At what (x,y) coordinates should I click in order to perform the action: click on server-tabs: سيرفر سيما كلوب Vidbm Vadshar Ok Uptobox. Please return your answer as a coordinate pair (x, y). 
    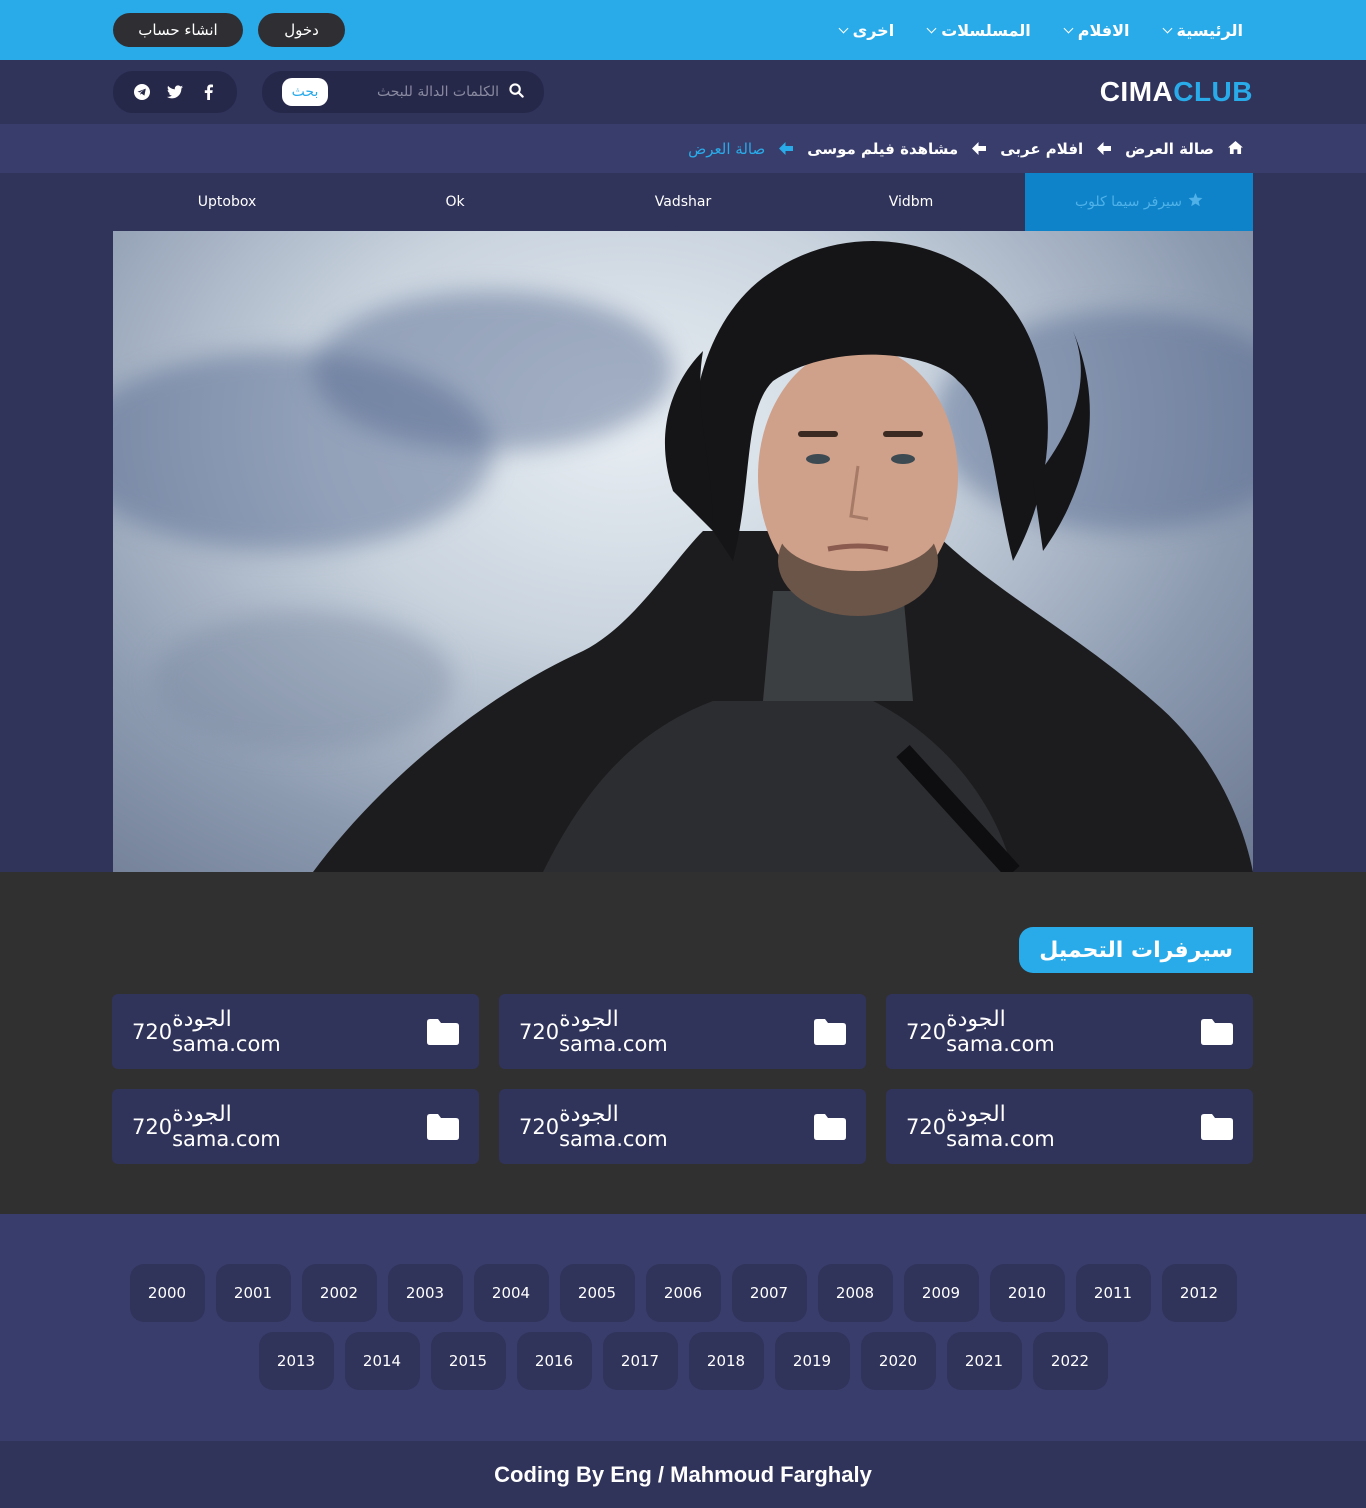
    Looking at the image, I should click on (683, 202).